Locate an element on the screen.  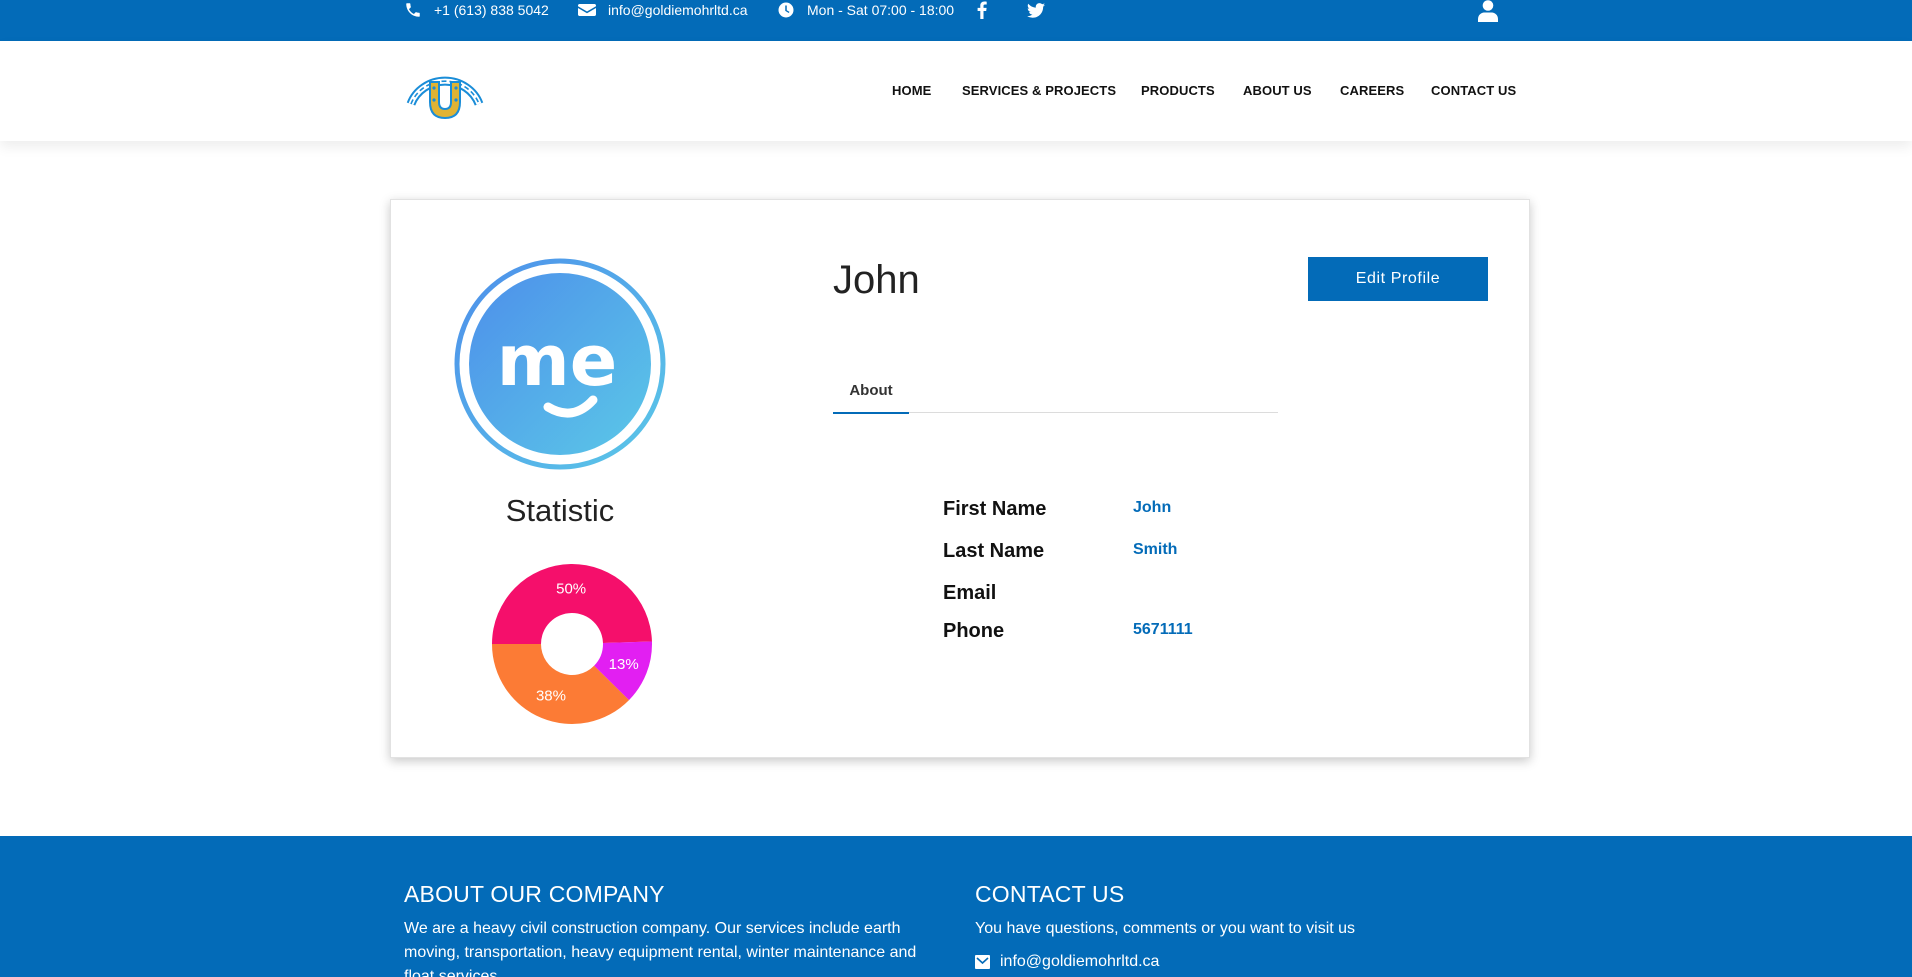
email-label: Email is located at coordinates (970, 593).